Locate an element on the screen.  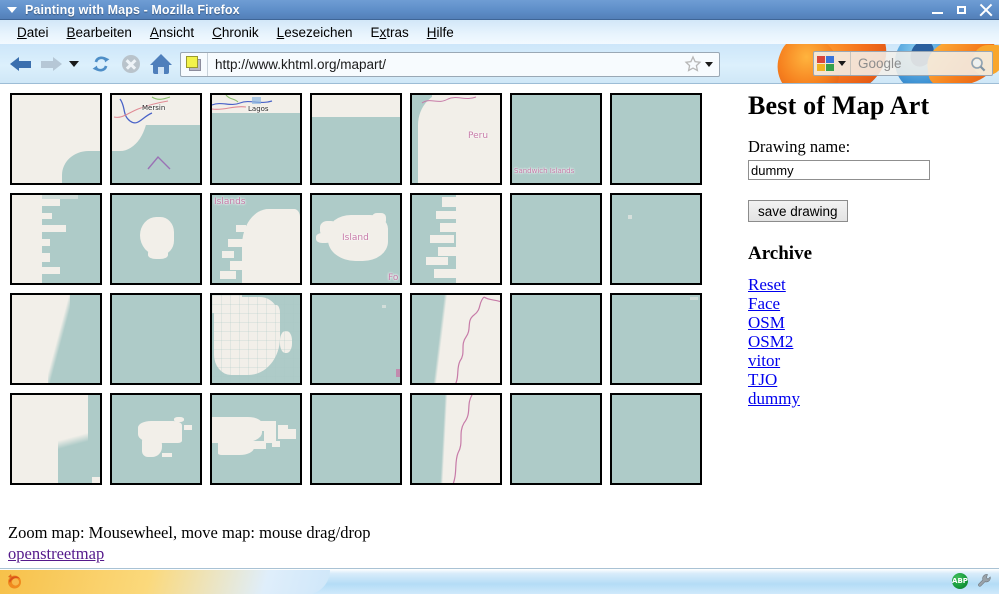
tile-row: Islands Island Fo is located at coordinates (365, 239).